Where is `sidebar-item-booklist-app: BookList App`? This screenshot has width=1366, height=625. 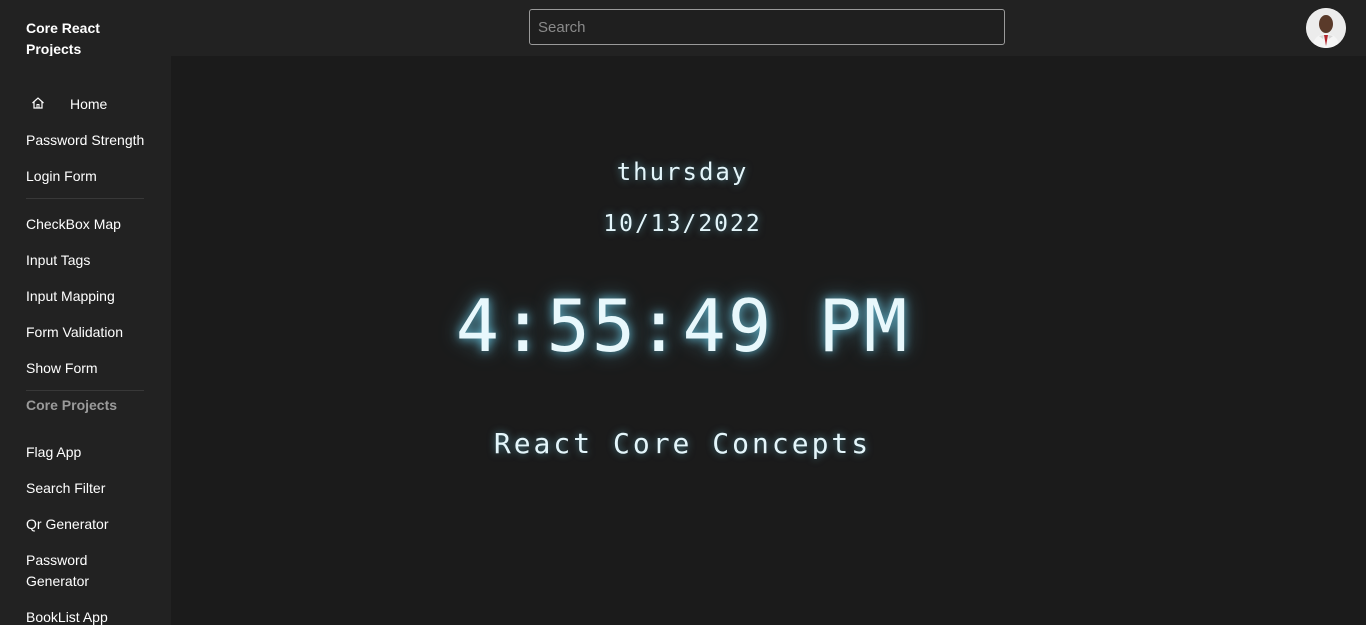 sidebar-item-booklist-app: BookList App is located at coordinates (91, 616).